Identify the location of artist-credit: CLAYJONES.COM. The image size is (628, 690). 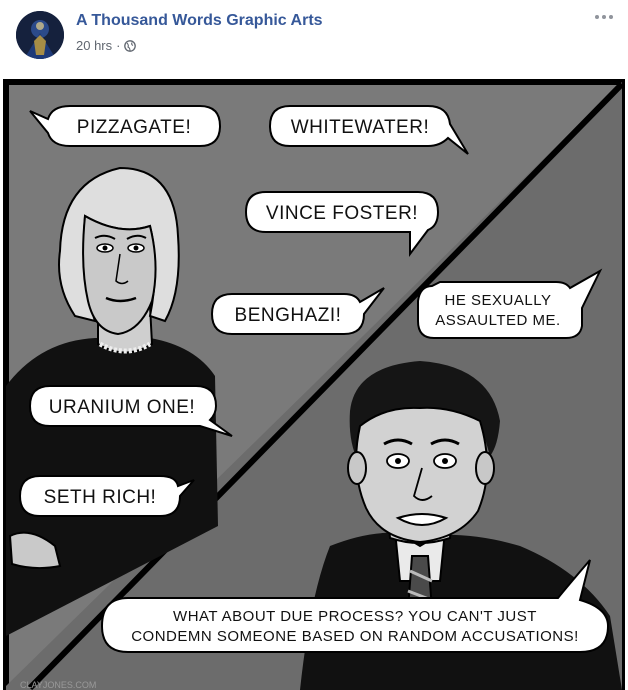
(58, 685).